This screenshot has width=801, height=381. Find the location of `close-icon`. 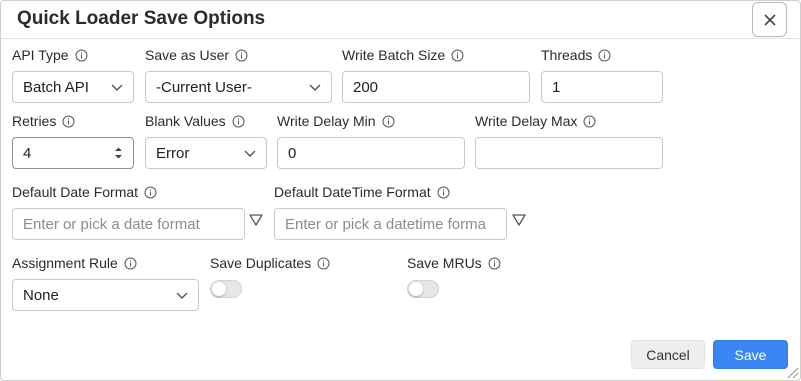

close-icon is located at coordinates (770, 20).